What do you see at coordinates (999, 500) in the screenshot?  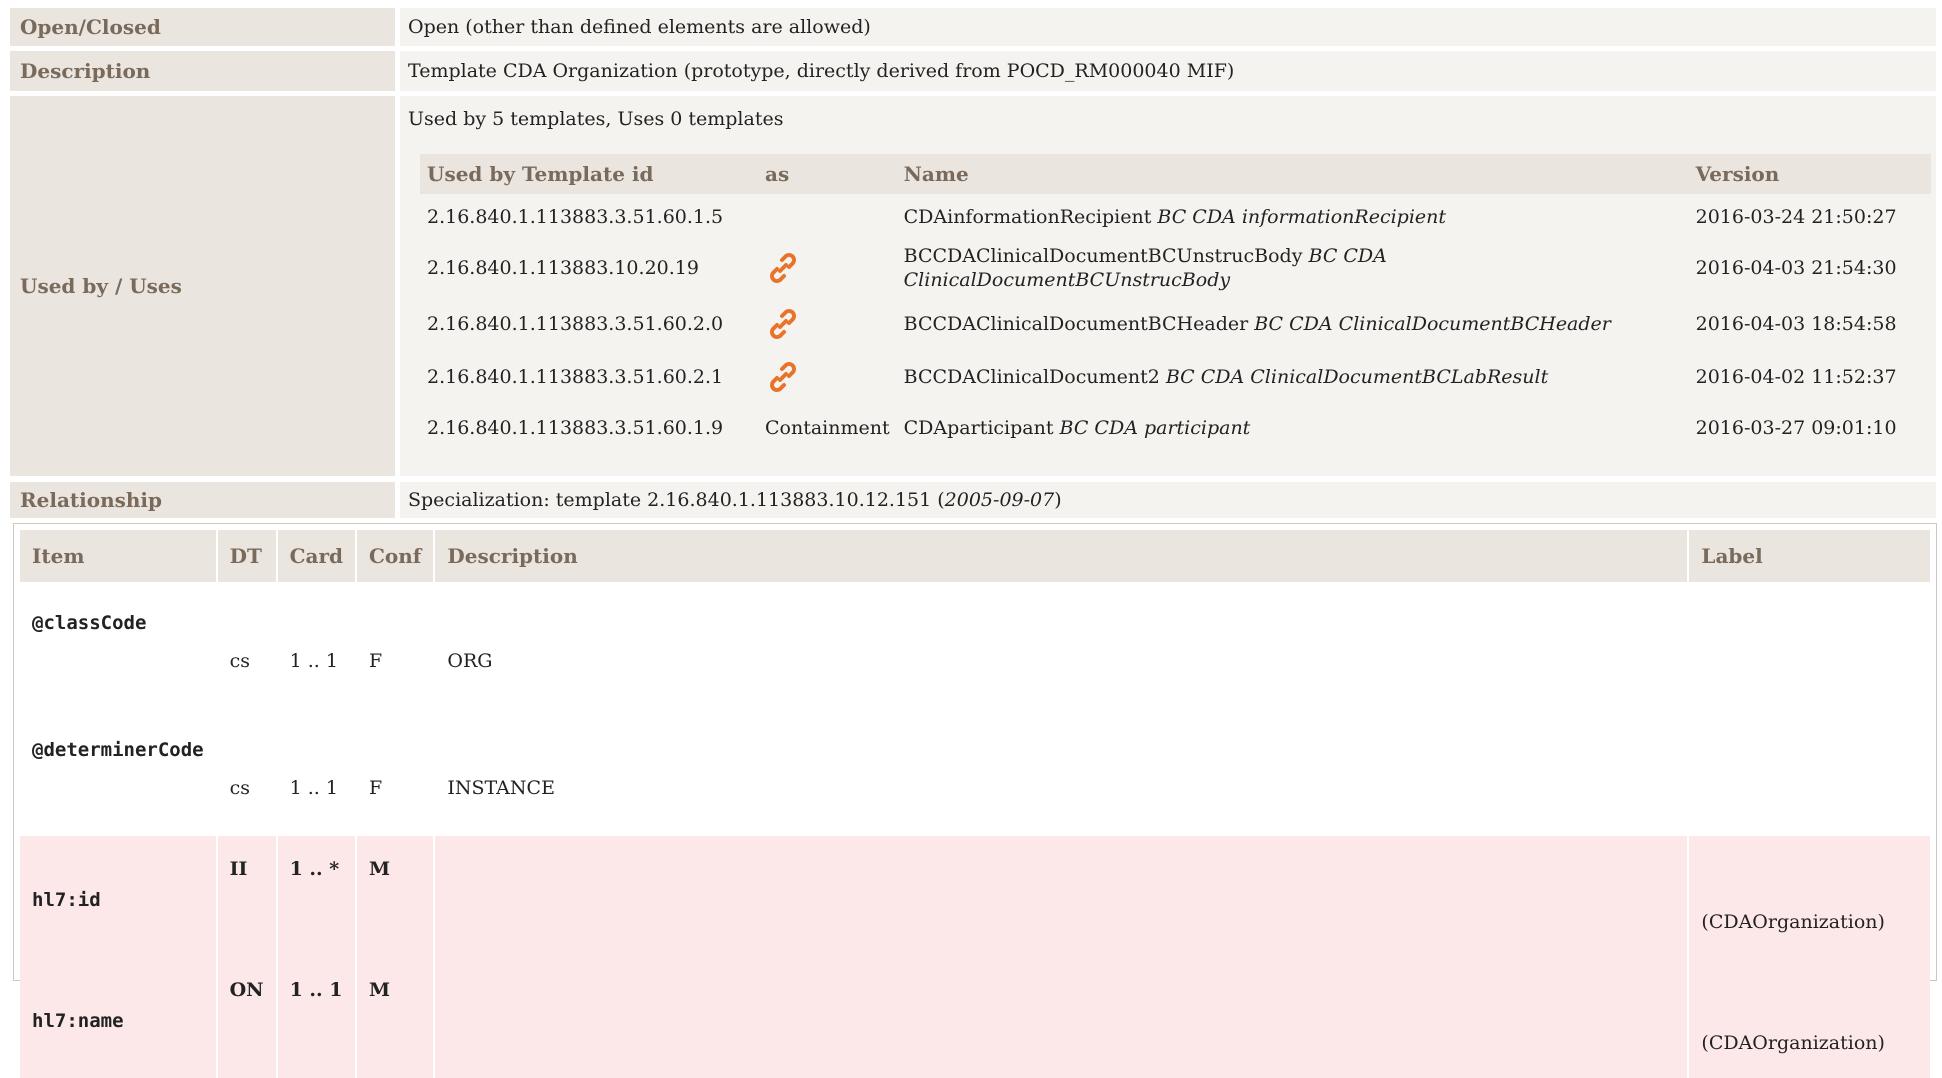 I see `relationship-date: 2005-09-07` at bounding box center [999, 500].